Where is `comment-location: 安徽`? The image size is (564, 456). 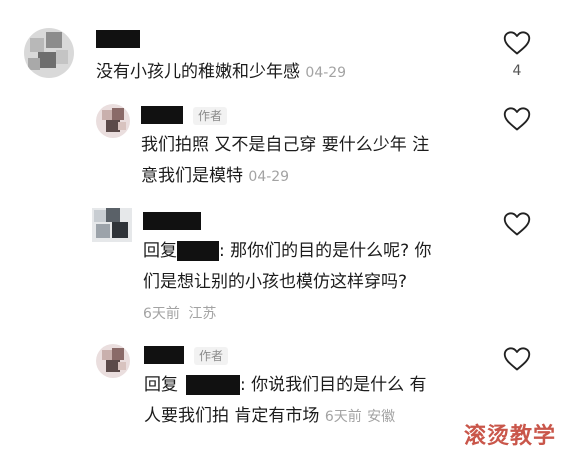
comment-location: 安徽 is located at coordinates (381, 417).